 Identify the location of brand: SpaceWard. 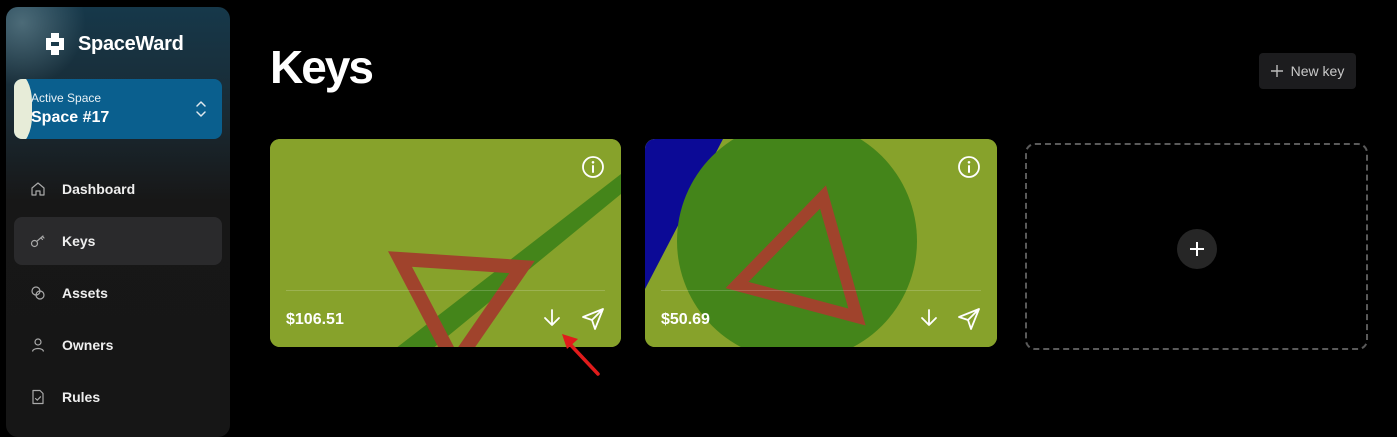
(113, 44).